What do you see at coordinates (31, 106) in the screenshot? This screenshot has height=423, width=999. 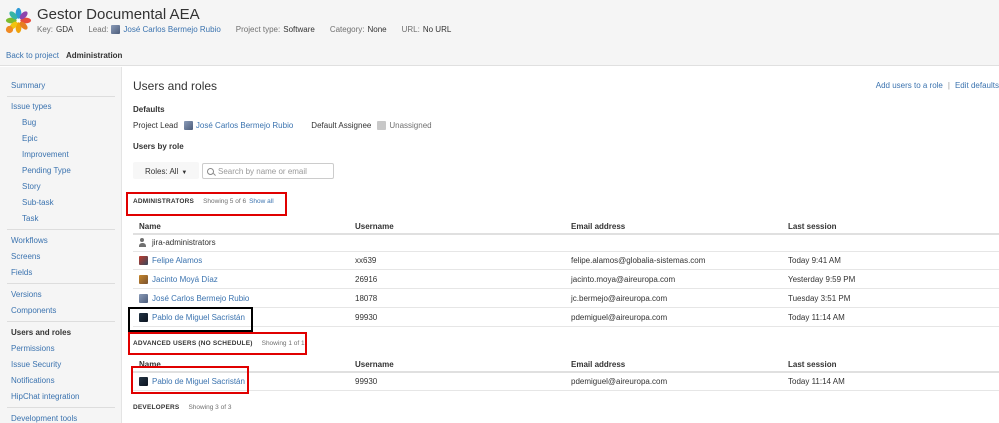 I see `sidebar-item-issue-types: Issue types` at bounding box center [31, 106].